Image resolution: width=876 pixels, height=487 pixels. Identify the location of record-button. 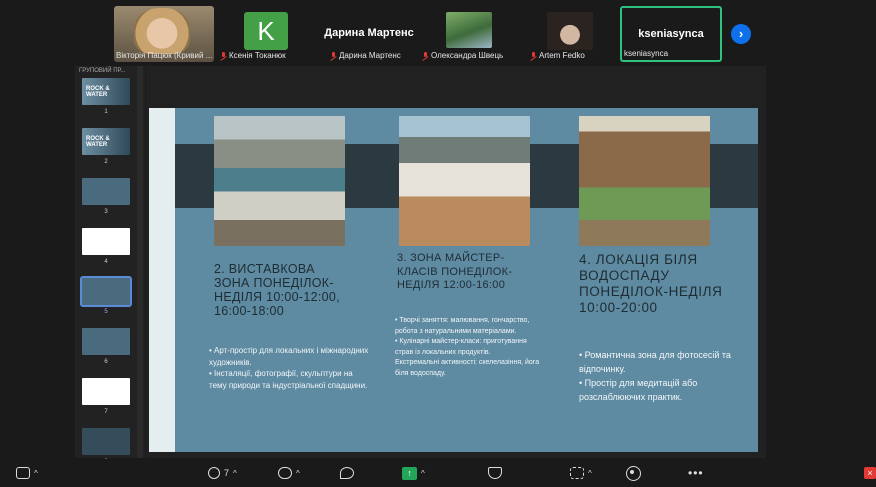
(633, 473).